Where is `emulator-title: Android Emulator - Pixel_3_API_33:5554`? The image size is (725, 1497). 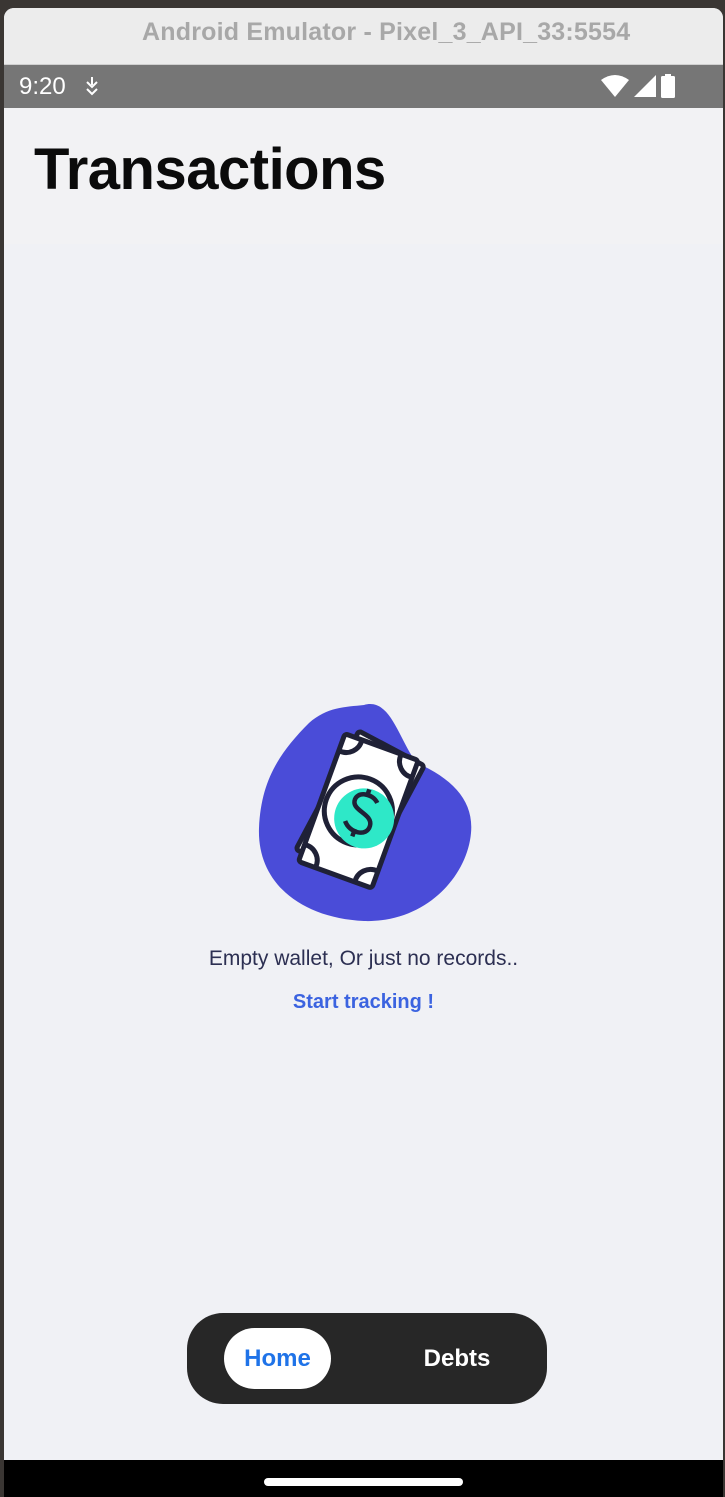 emulator-title: Android Emulator - Pixel_3_API_33:5554 is located at coordinates (386, 32).